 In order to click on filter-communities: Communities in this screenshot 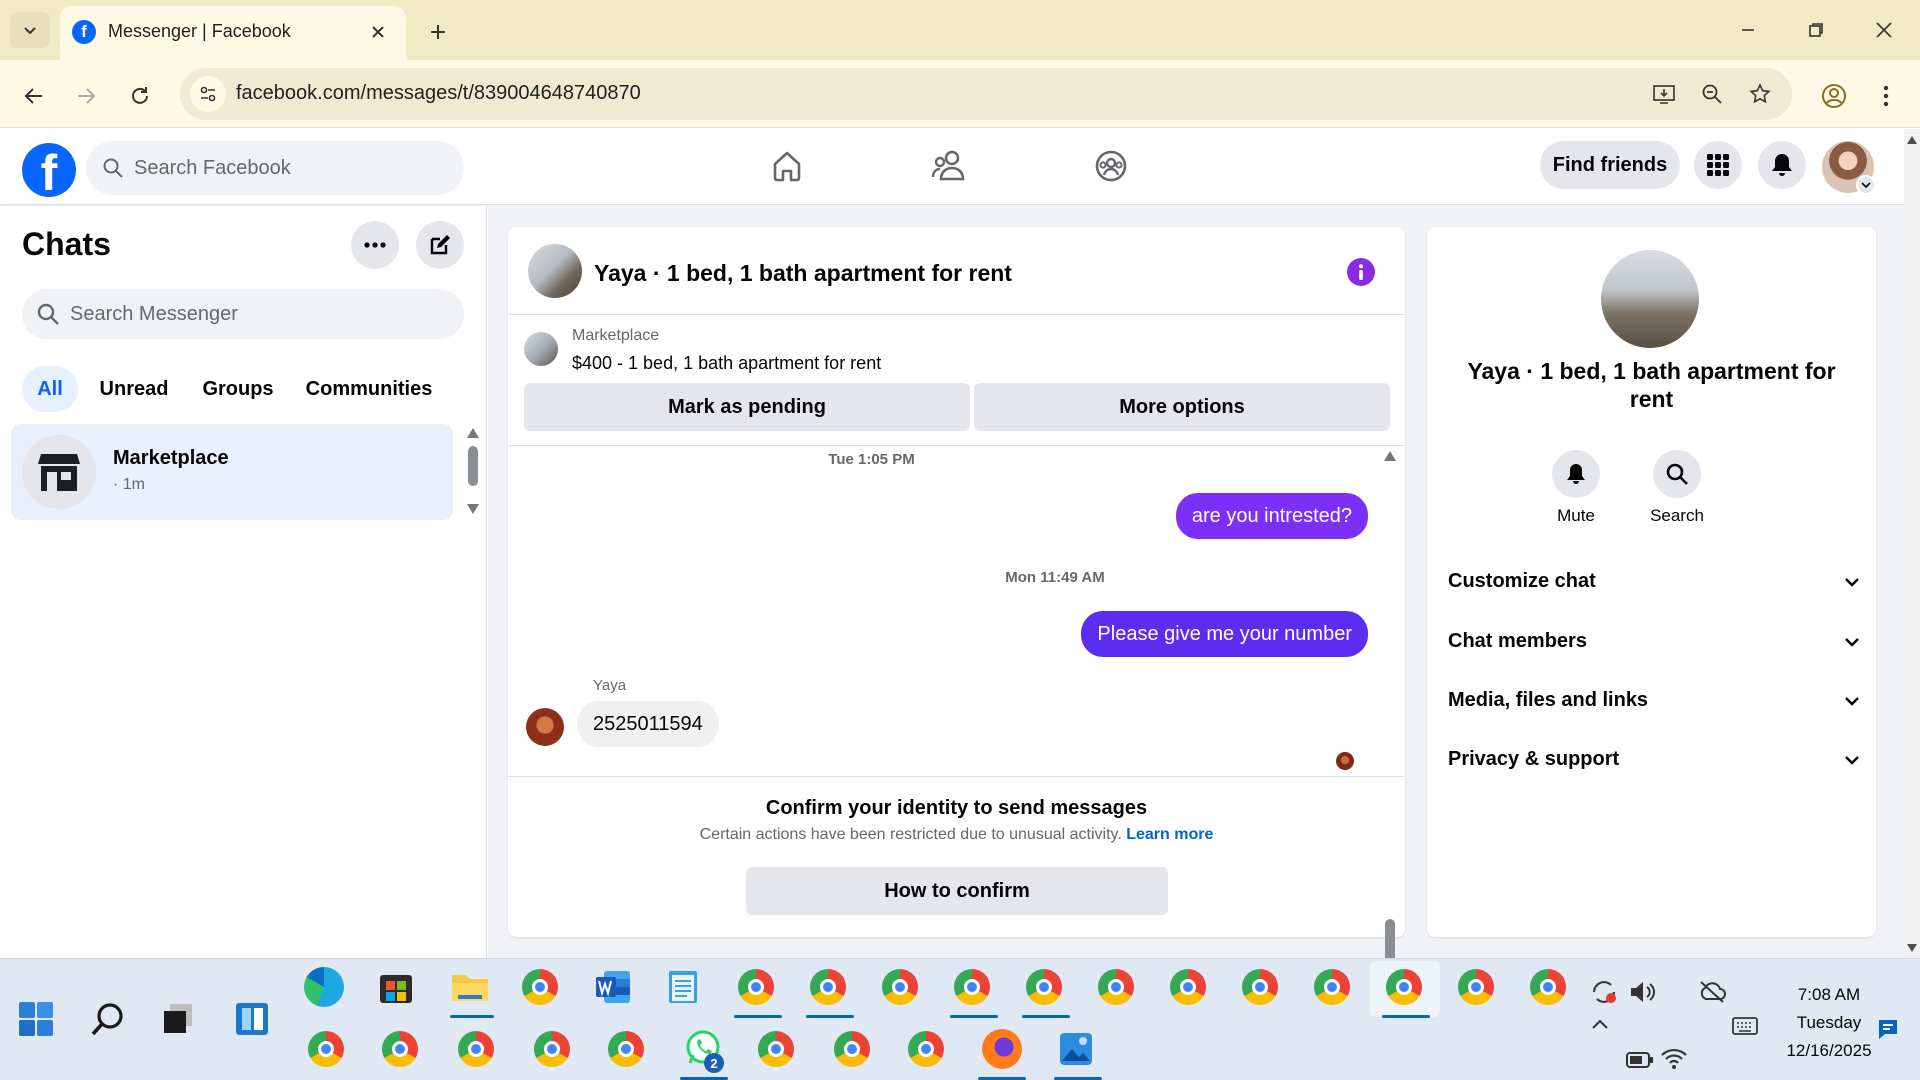, I will do `click(369, 389)`.